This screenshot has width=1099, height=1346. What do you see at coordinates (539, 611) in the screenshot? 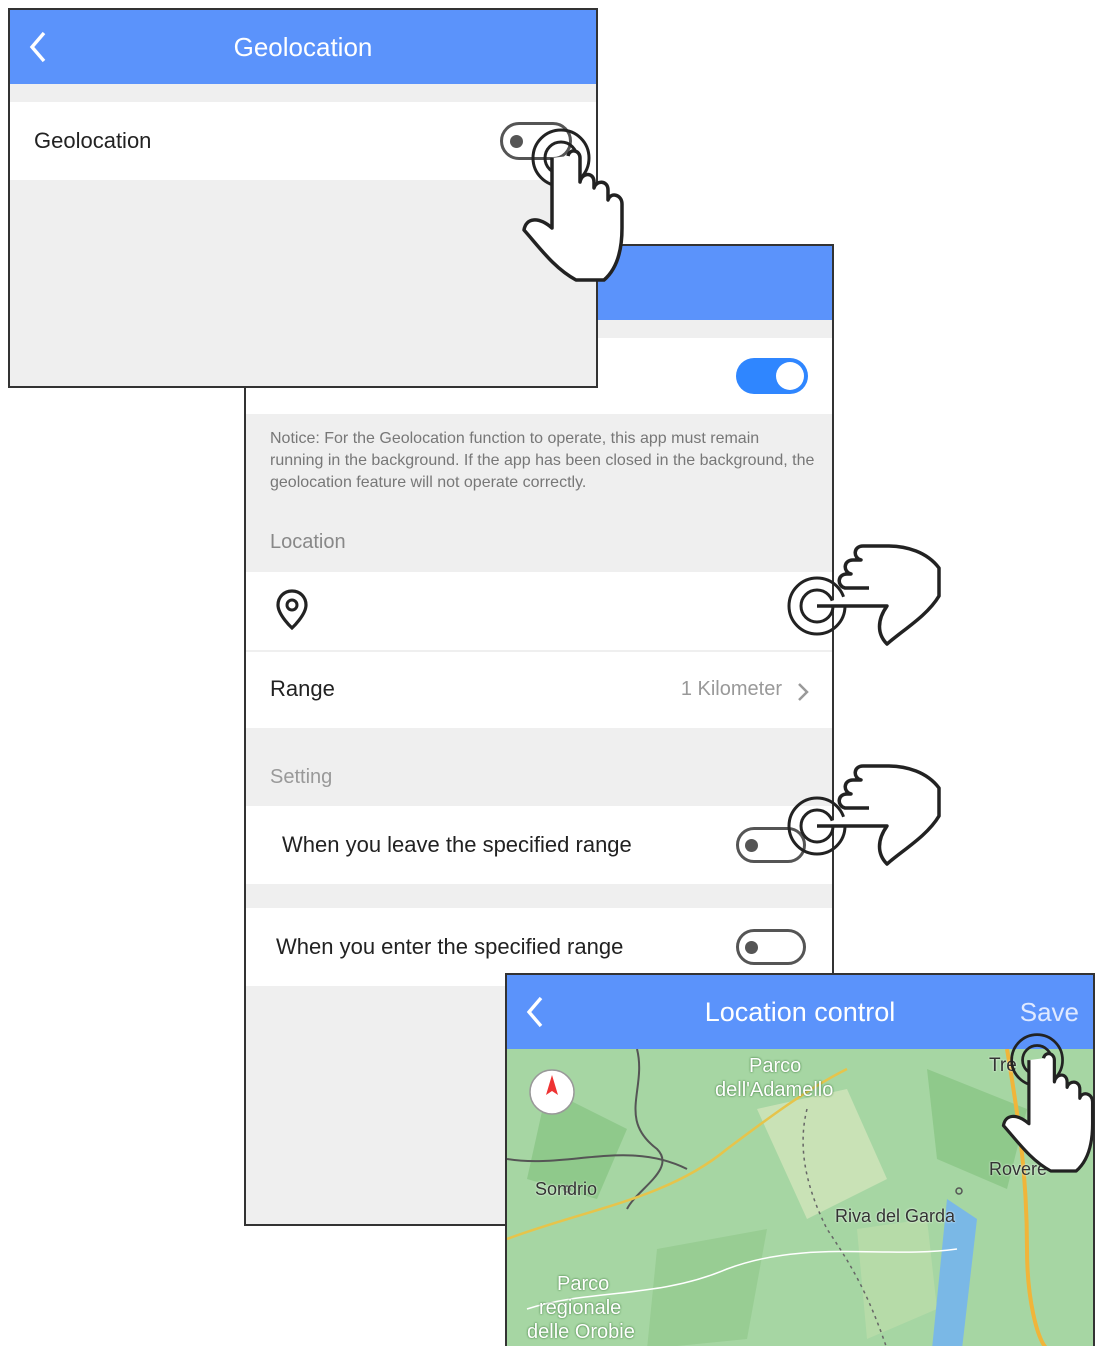
I see `location-row` at bounding box center [539, 611].